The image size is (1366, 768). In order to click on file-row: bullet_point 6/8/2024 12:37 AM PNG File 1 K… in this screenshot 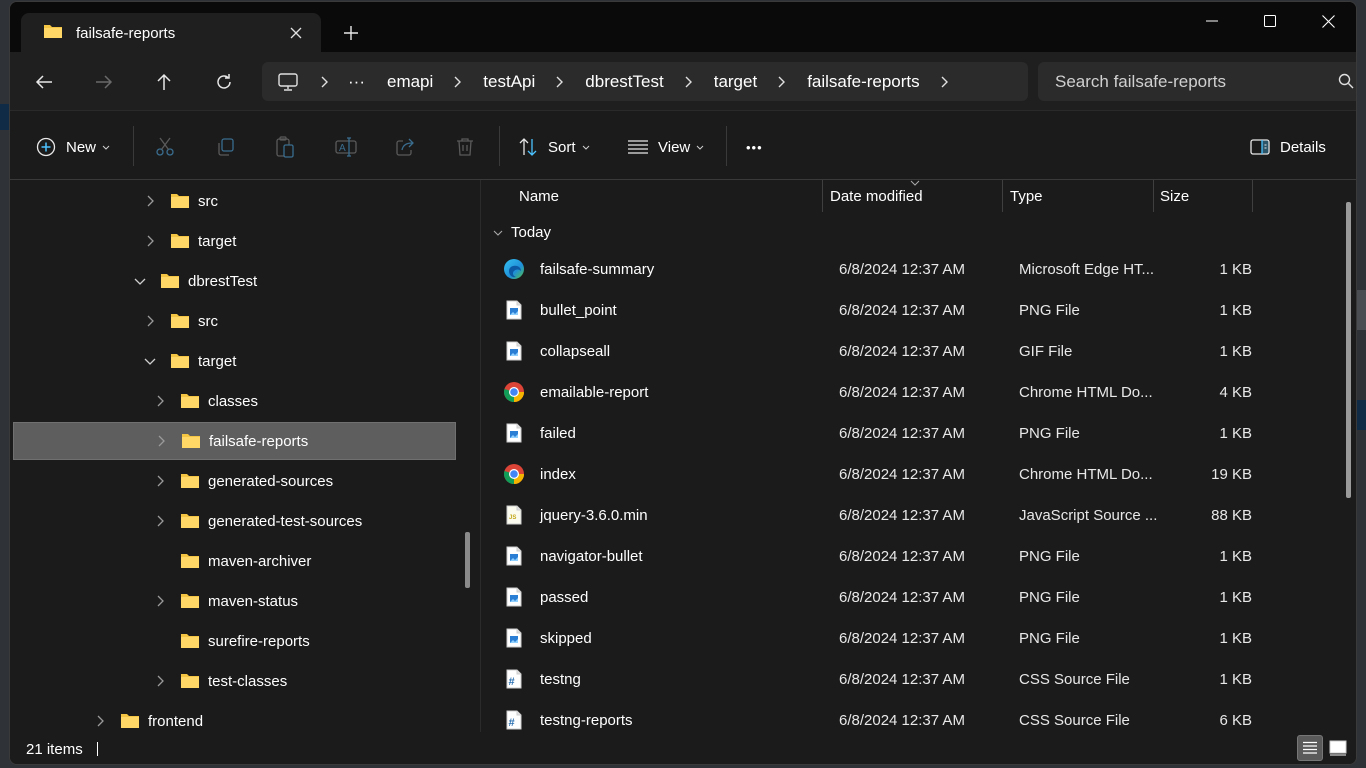, I will do `click(873, 310)`.